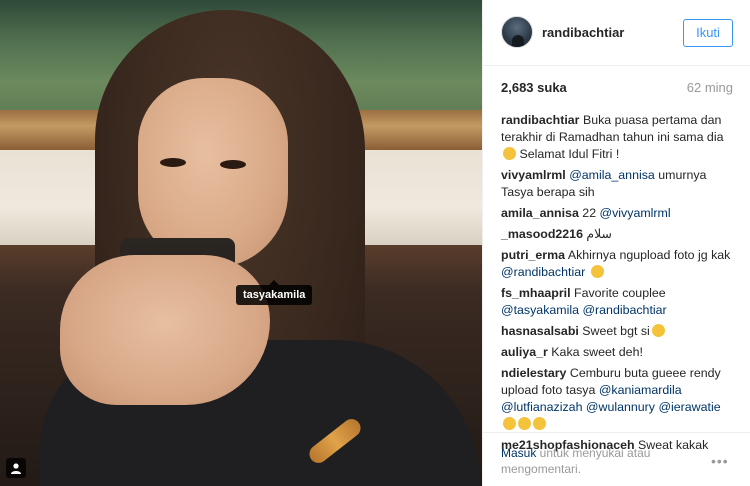 Image resolution: width=750 pixels, height=486 pixels. Describe the element at coordinates (533, 175) in the screenshot. I see `comment-username: vivyamlrml` at that location.